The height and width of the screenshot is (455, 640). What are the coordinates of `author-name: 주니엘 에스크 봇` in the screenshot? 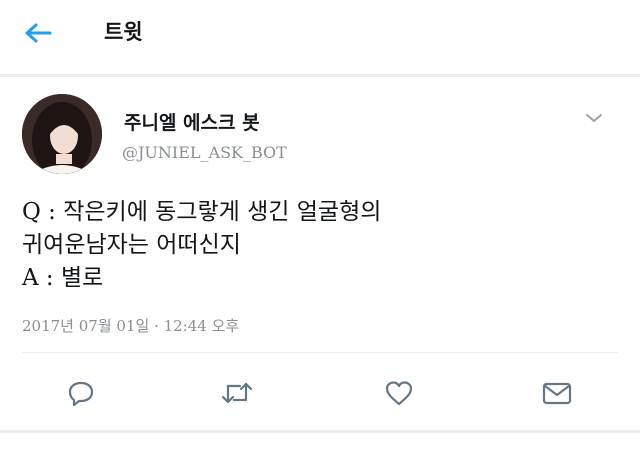 It's located at (192, 123).